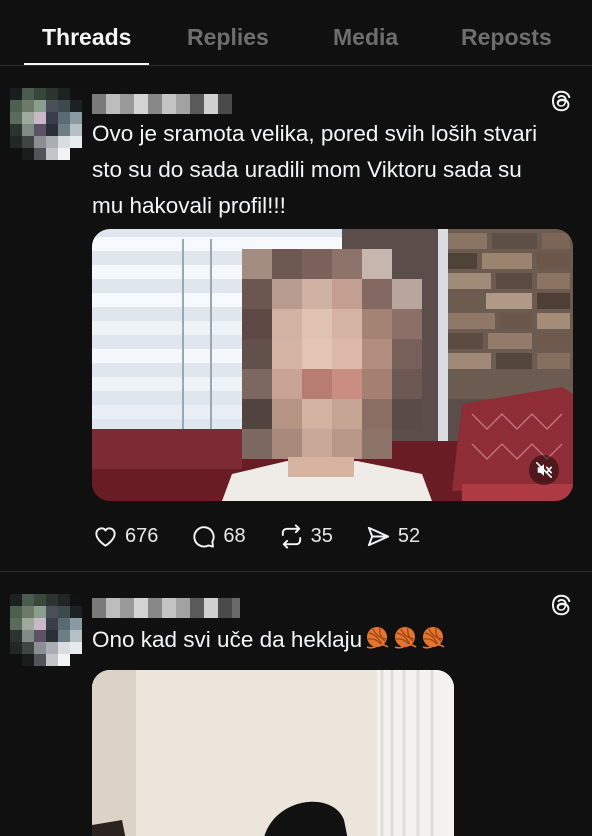 This screenshot has height=836, width=592. Describe the element at coordinates (228, 37) in the screenshot. I see `tab-replies: Replies` at that location.